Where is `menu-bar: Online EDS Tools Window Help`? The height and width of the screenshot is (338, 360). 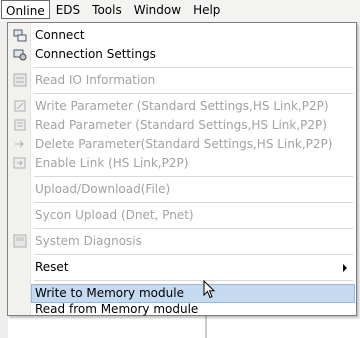 menu-bar: Online EDS Tools Window Help is located at coordinates (180, 11).